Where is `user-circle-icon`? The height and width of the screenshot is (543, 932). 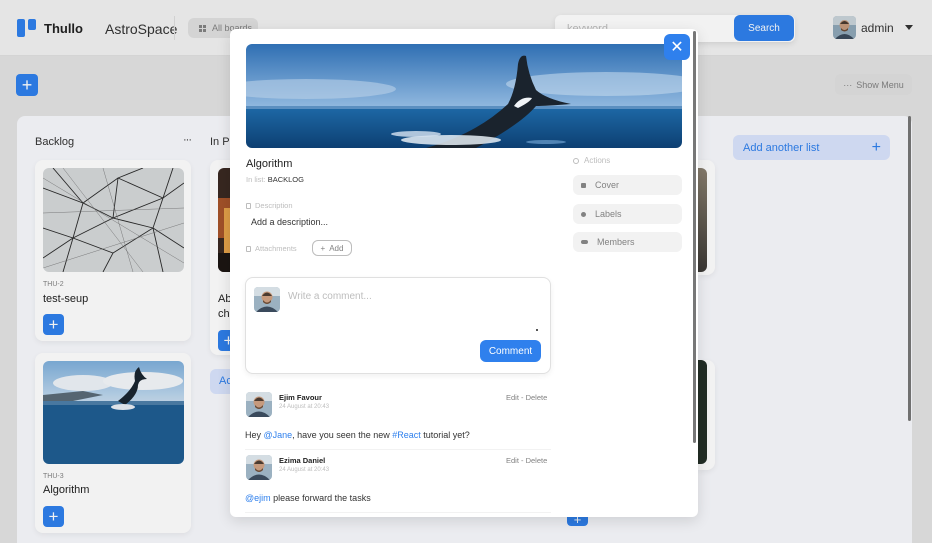 user-circle-icon is located at coordinates (576, 160).